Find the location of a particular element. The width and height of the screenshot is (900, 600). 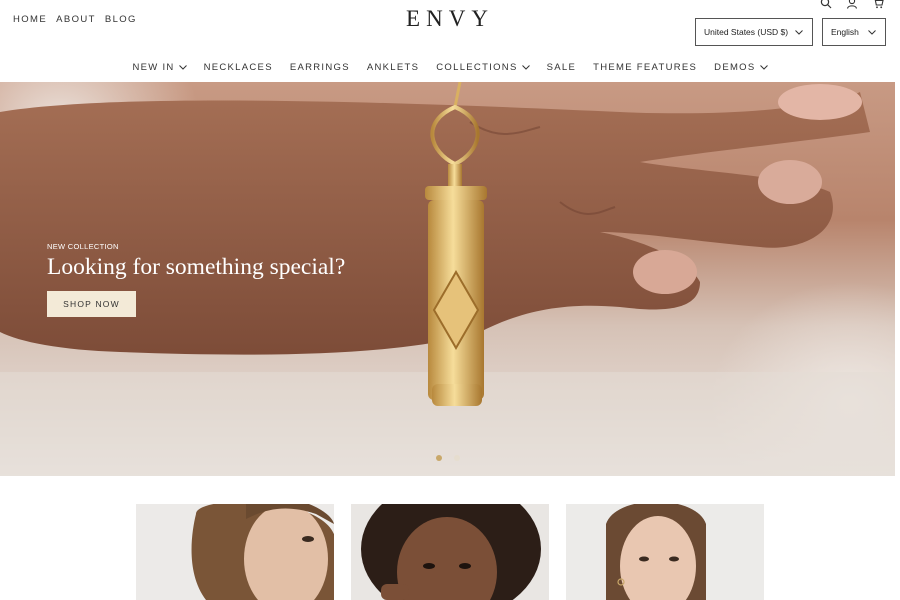

nav-label: SALE is located at coordinates (561, 67).